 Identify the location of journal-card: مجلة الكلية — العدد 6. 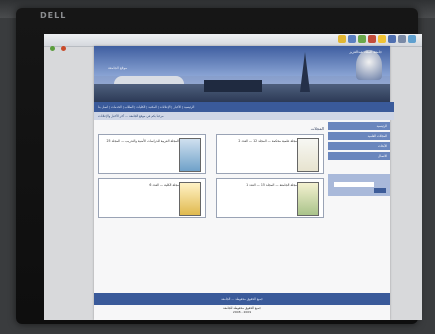
(152, 198).